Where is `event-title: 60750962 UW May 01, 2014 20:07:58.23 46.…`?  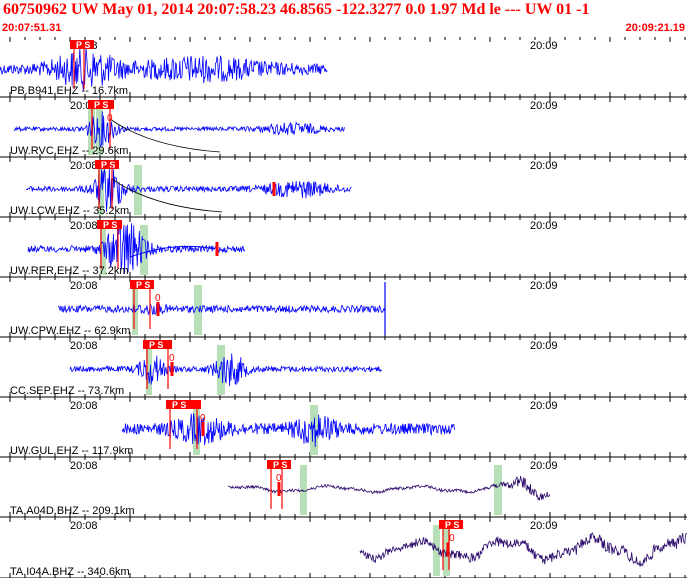
event-title: 60750962 UW May 01, 2014 20:07:58.23 46.… is located at coordinates (296, 9).